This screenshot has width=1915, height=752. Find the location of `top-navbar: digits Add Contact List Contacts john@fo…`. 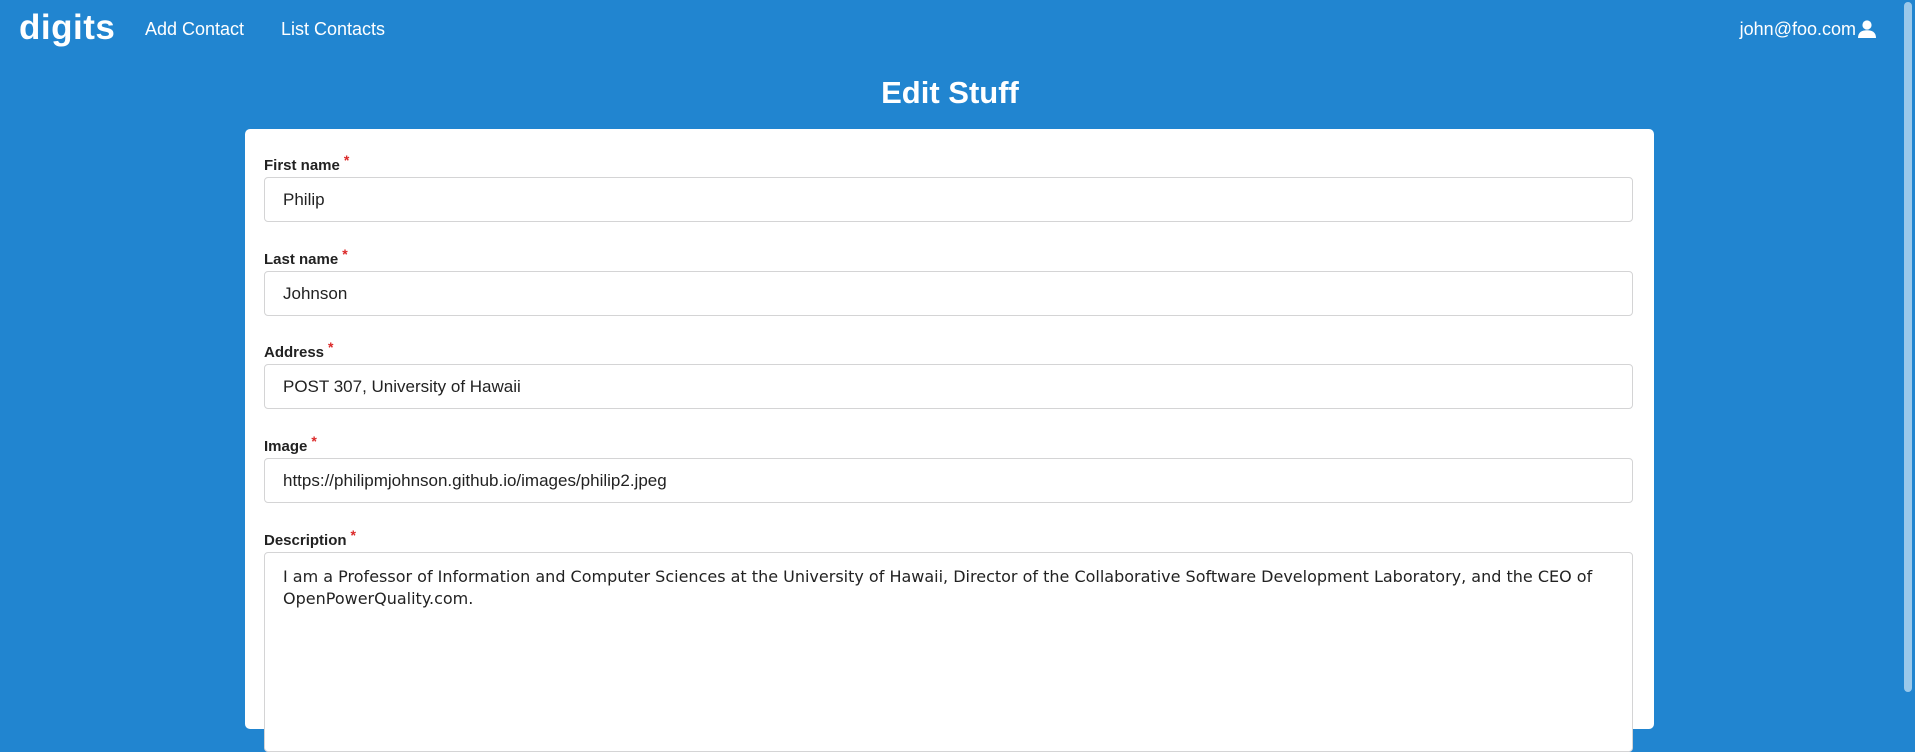

top-navbar: digits Add Contact List Contacts john@fo… is located at coordinates (957, 29).